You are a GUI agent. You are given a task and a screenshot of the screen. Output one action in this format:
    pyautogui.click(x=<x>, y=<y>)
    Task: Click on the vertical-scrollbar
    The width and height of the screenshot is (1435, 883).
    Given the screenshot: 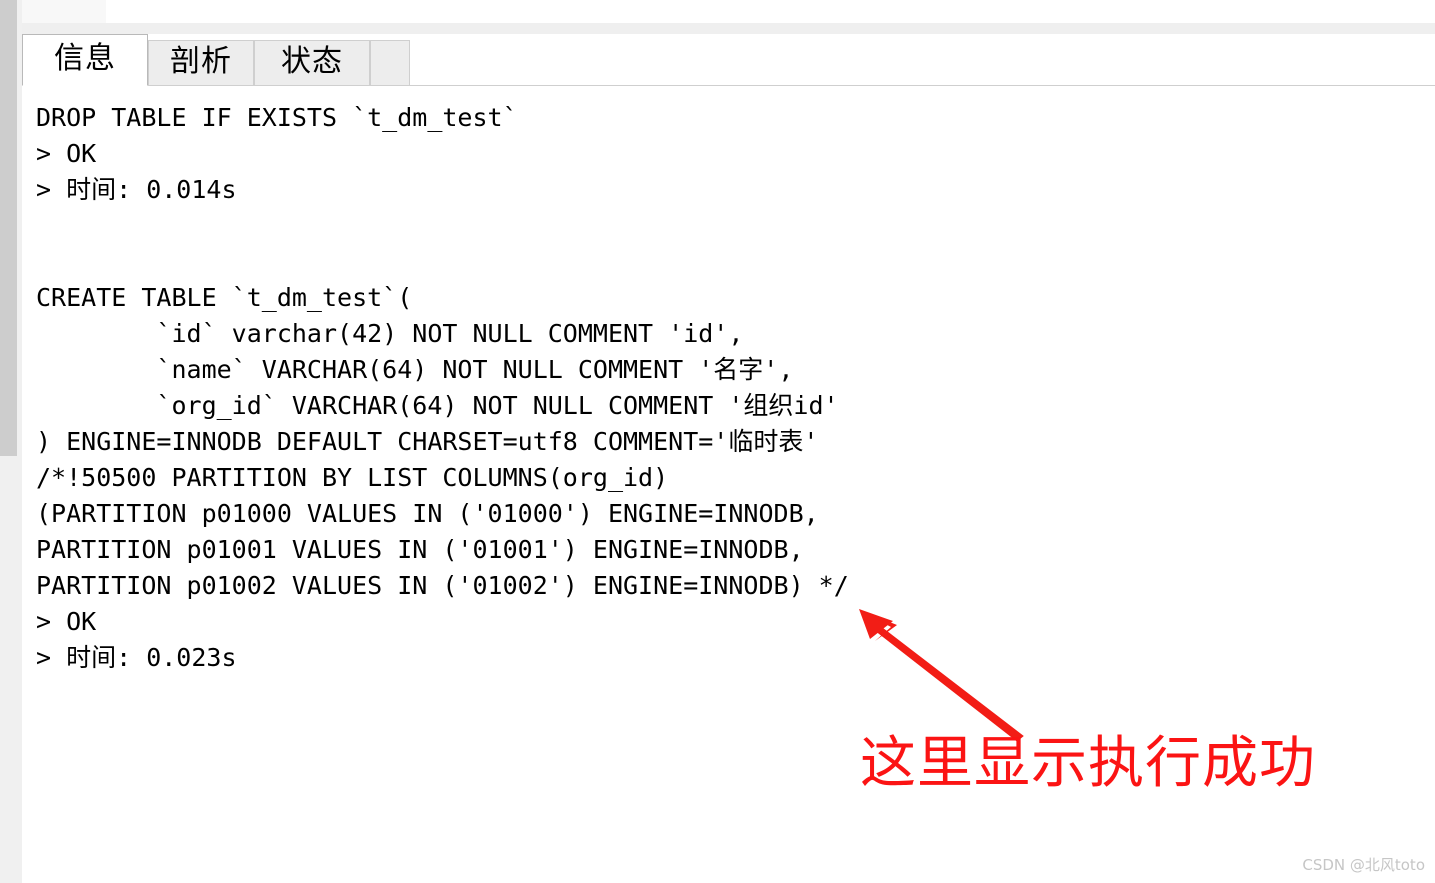 What is the action you would take?
    pyautogui.click(x=11, y=441)
    